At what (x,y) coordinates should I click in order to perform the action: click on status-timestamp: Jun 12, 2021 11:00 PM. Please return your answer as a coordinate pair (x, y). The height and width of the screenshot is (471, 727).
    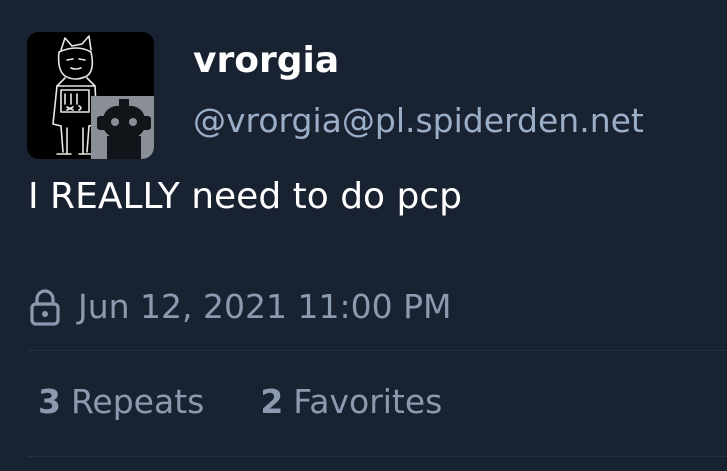
    Looking at the image, I should click on (264, 307).